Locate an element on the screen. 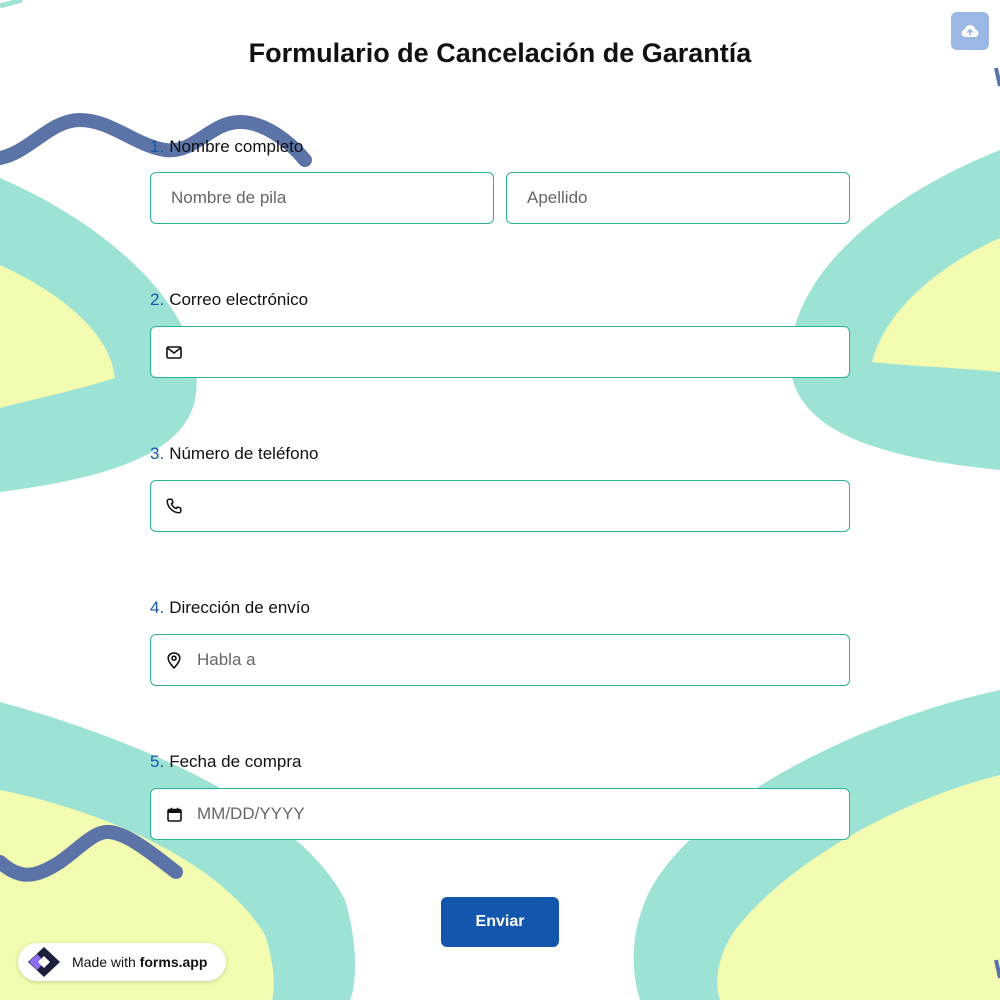 Image resolution: width=1000 pixels, height=1000 pixels. cloud-upload-icon is located at coordinates (970, 31).